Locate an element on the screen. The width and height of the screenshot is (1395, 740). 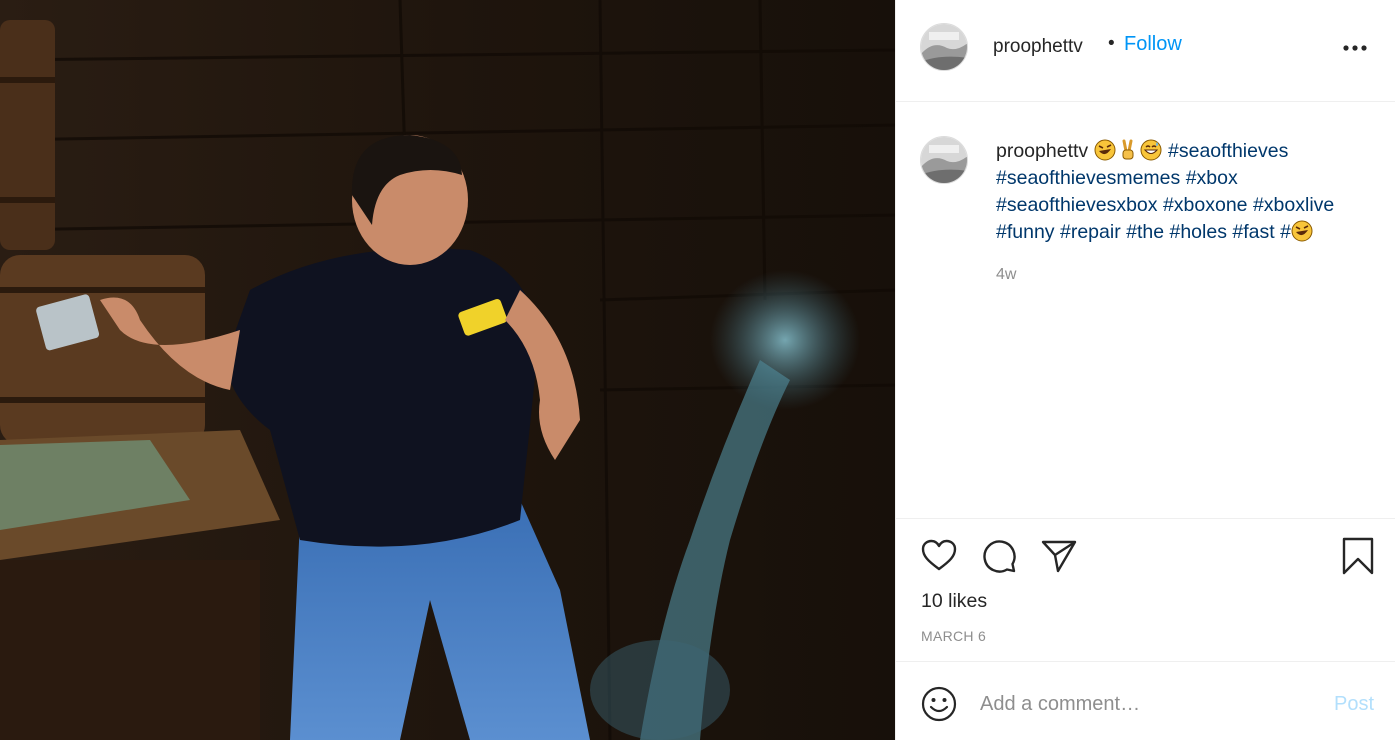
more-options-icon is located at coordinates (1356, 48).